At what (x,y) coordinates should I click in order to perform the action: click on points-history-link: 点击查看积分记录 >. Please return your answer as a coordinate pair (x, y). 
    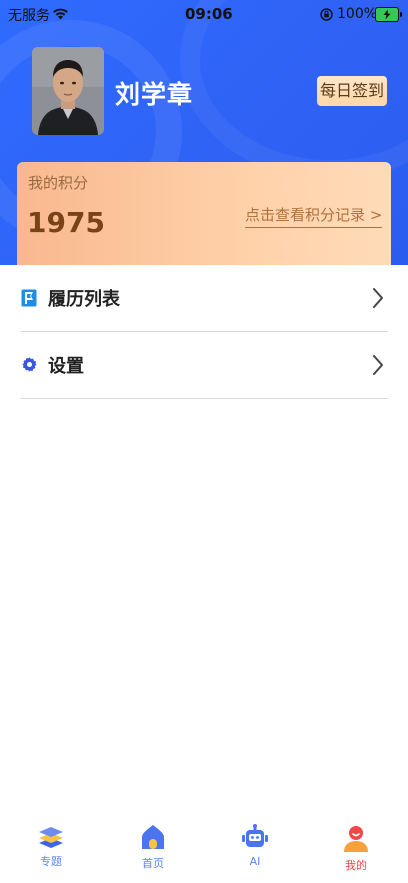
    Looking at the image, I should click on (314, 216).